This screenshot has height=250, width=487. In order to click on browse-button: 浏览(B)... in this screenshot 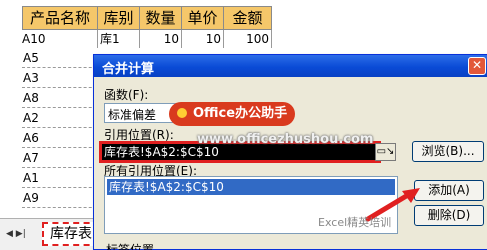, I will do `click(448, 151)`.